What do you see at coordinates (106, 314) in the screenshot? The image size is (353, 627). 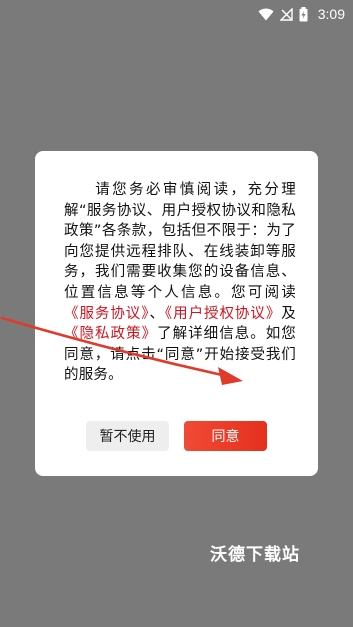 I see `service-agreement-link: 《服务协议》` at bounding box center [106, 314].